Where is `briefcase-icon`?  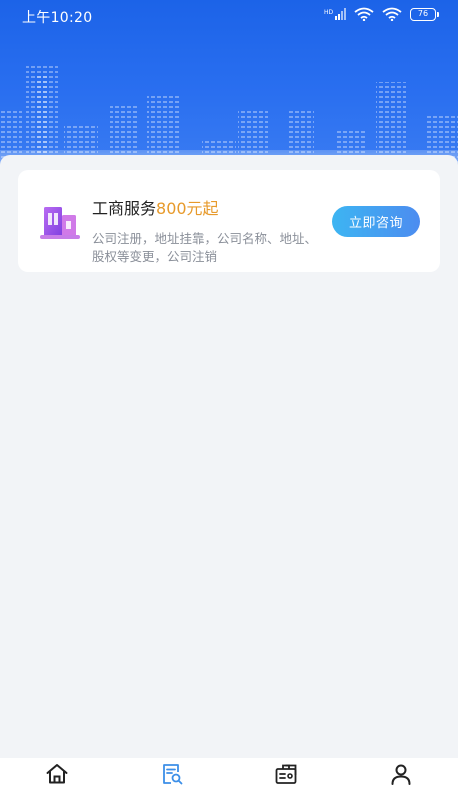 briefcase-icon is located at coordinates (286, 774).